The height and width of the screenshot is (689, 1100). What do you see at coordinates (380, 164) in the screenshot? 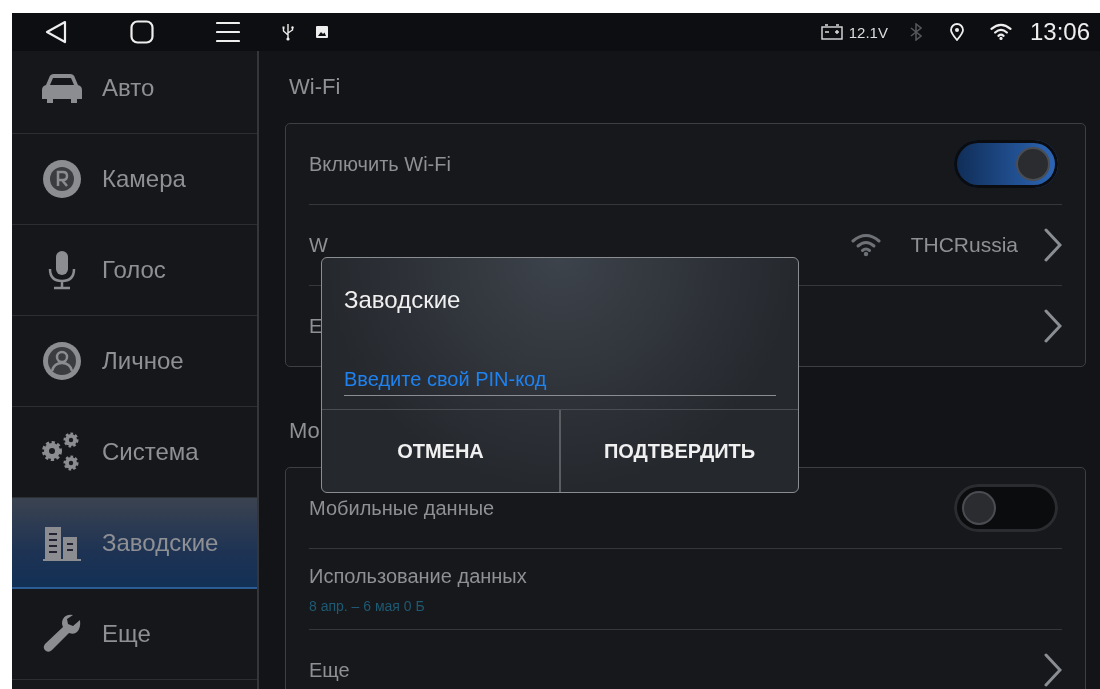
I see `setting-label: Включить Wi-Fi` at bounding box center [380, 164].